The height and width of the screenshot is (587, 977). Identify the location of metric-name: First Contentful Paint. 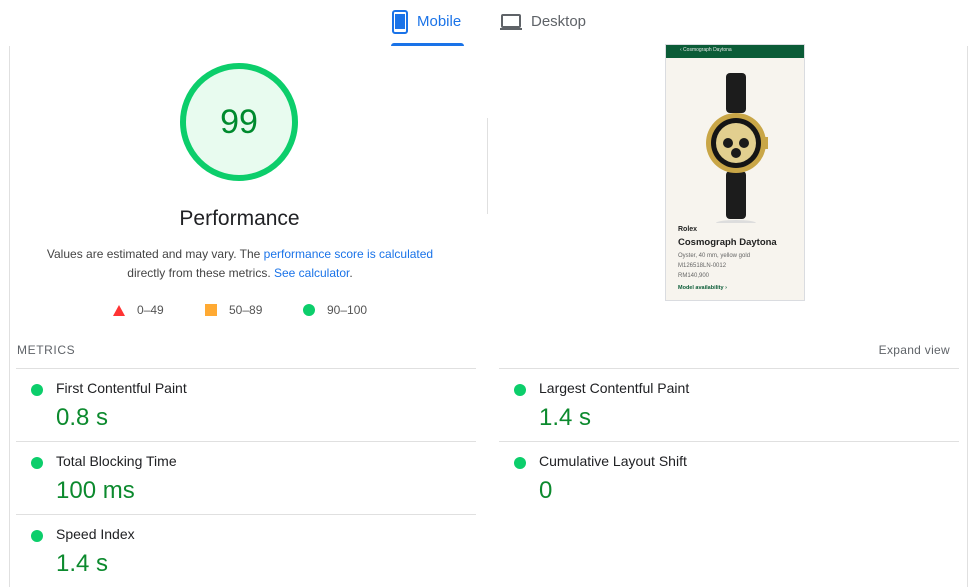
(121, 388).